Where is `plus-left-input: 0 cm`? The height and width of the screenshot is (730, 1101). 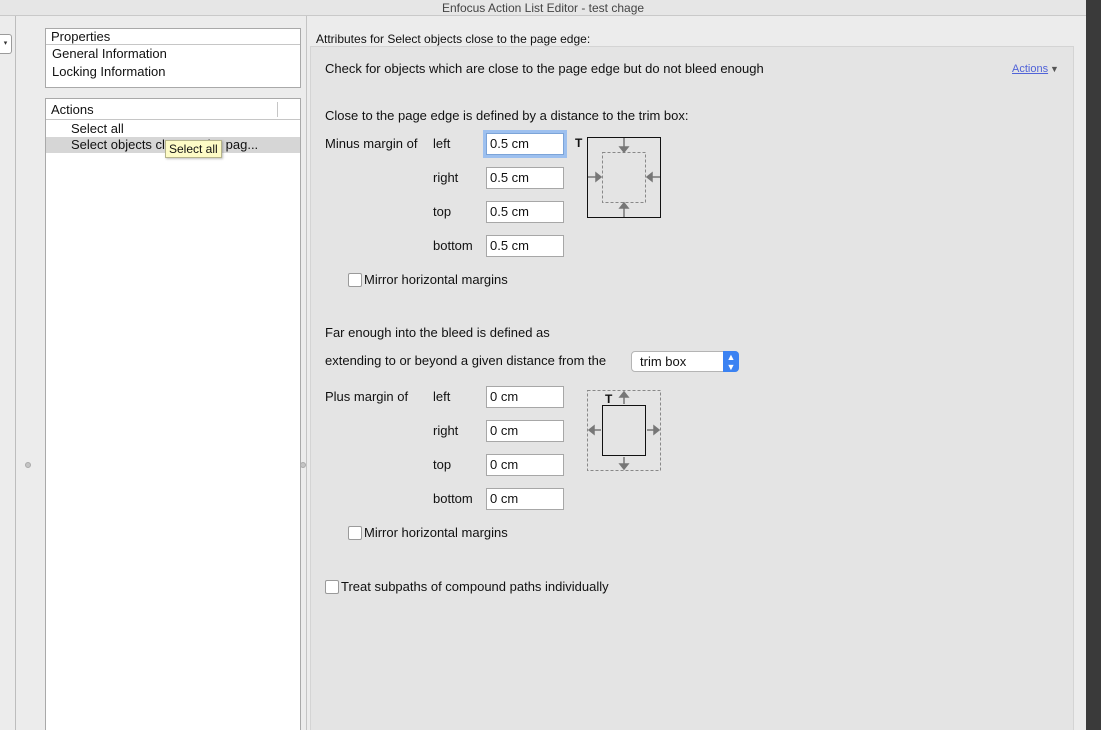
plus-left-input: 0 cm is located at coordinates (525, 397).